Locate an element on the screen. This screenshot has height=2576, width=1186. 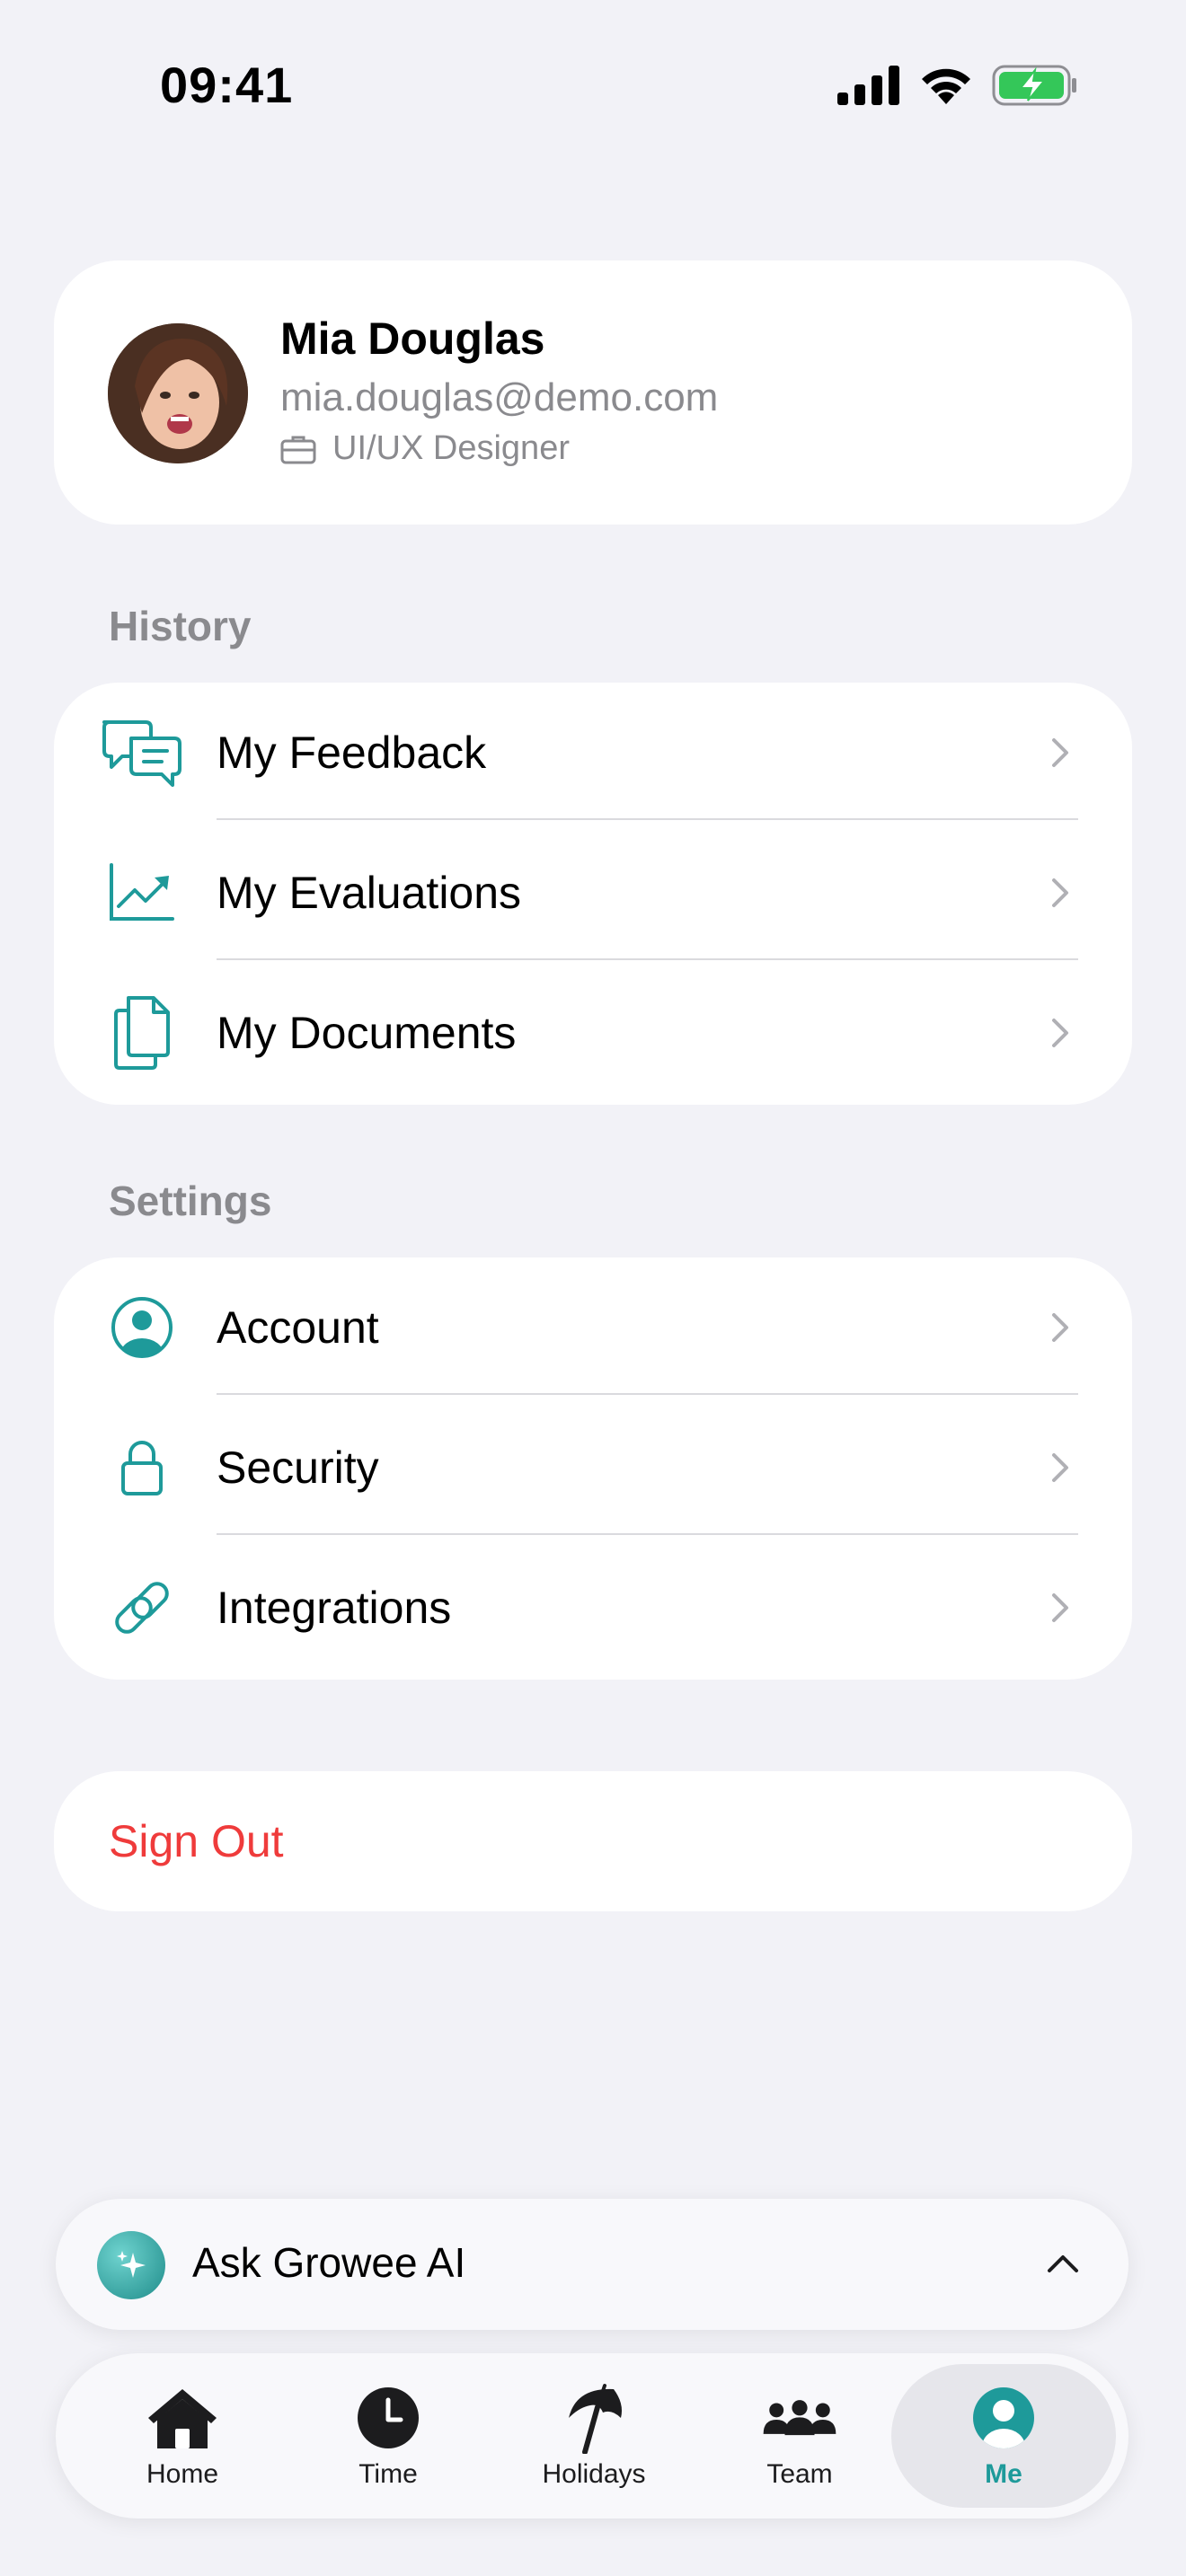
chart-trend-icon is located at coordinates (142, 893).